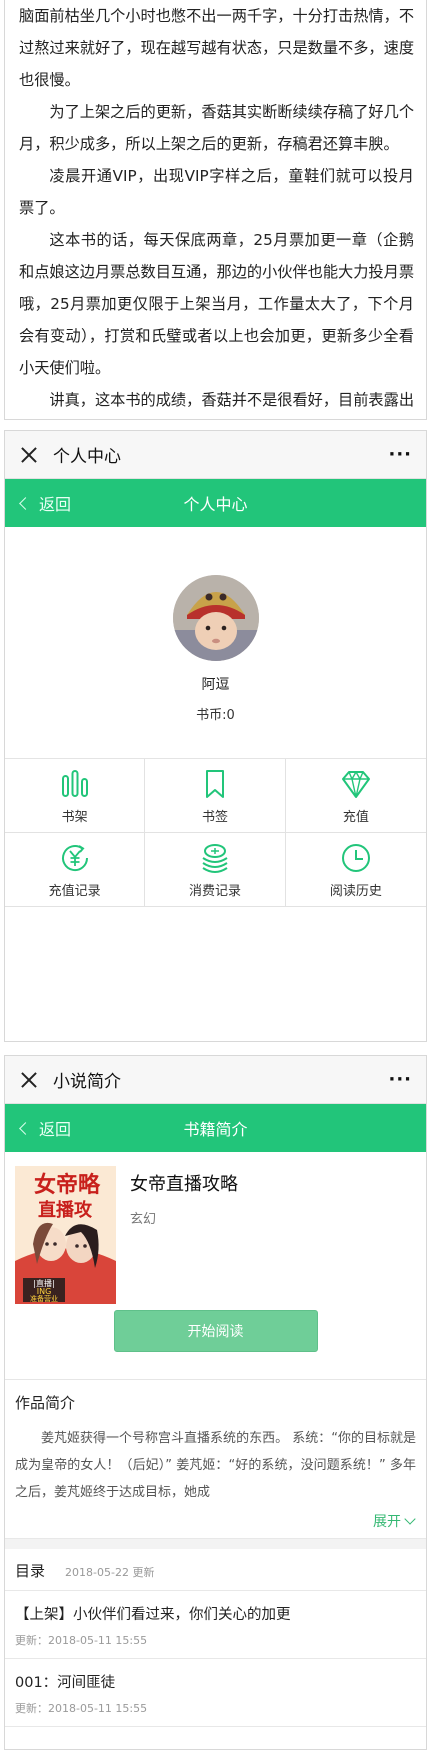  Describe the element at coordinates (215, 685) in the screenshot. I see `username: 阿逗` at that location.